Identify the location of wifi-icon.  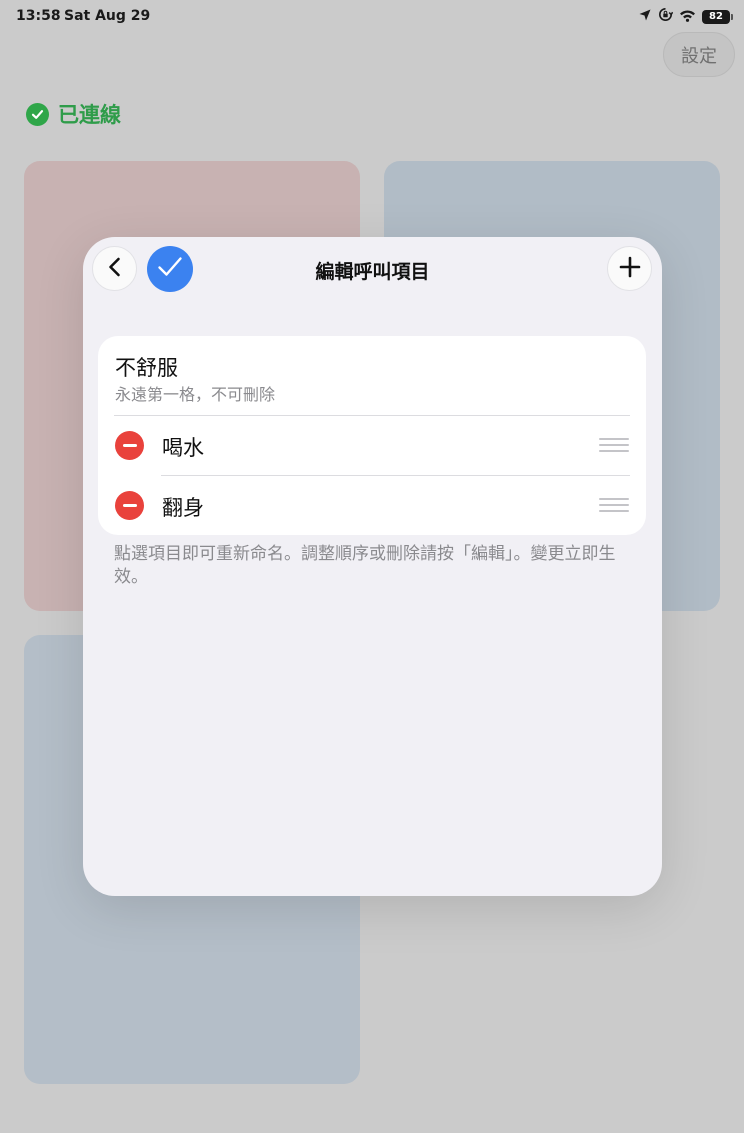
(687, 16).